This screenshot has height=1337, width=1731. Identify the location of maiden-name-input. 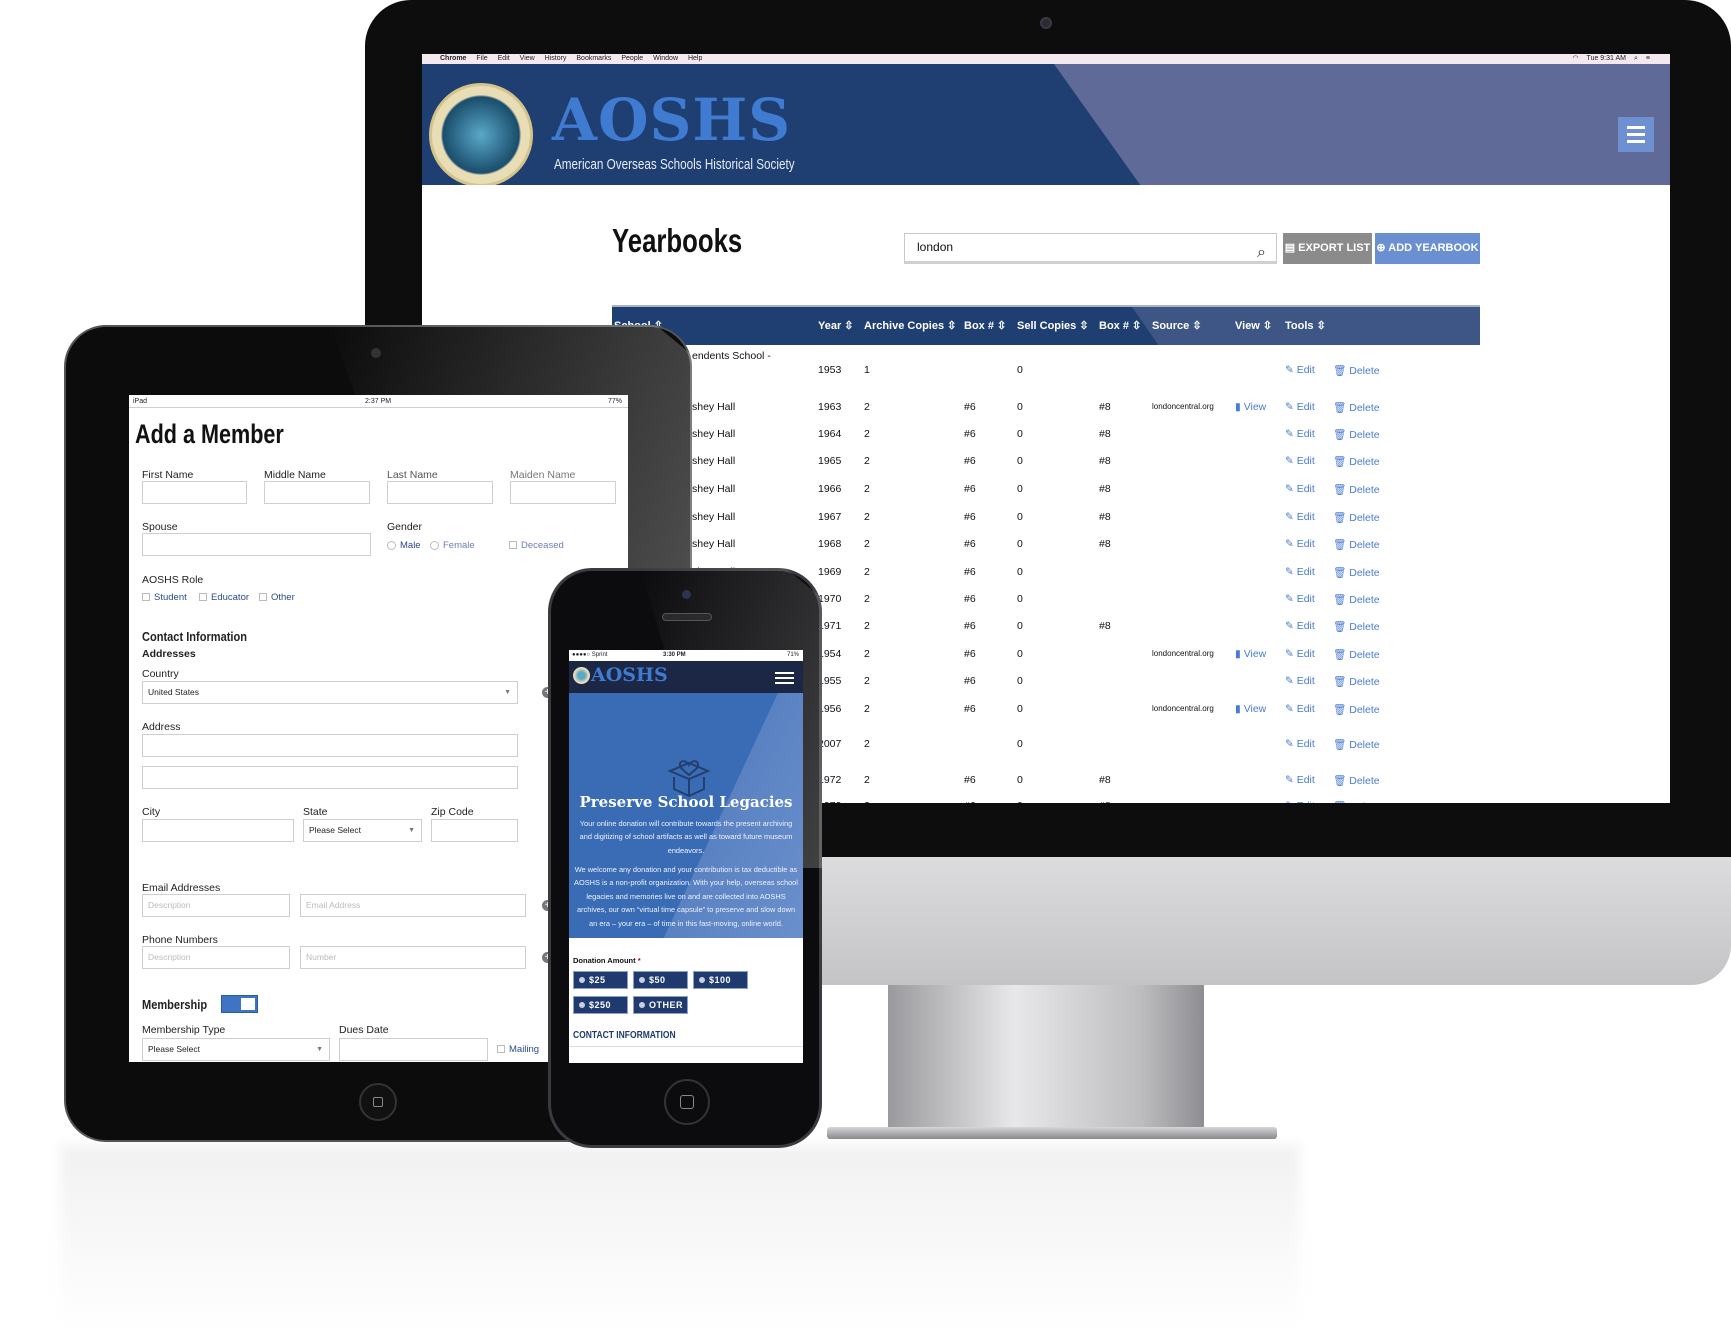
(563, 492).